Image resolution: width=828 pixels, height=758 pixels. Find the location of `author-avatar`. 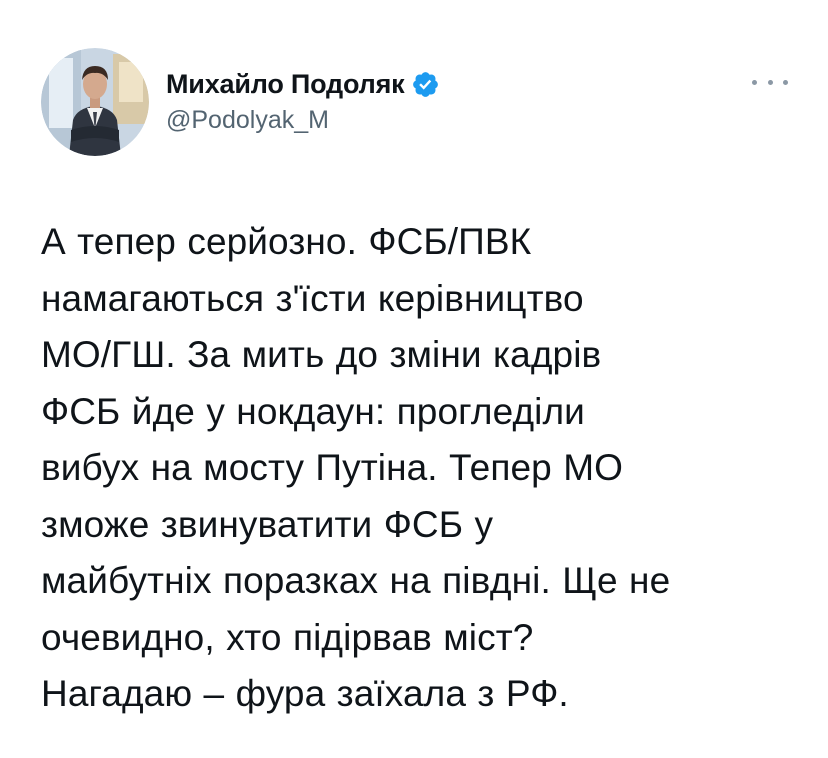

author-avatar is located at coordinates (95, 102).